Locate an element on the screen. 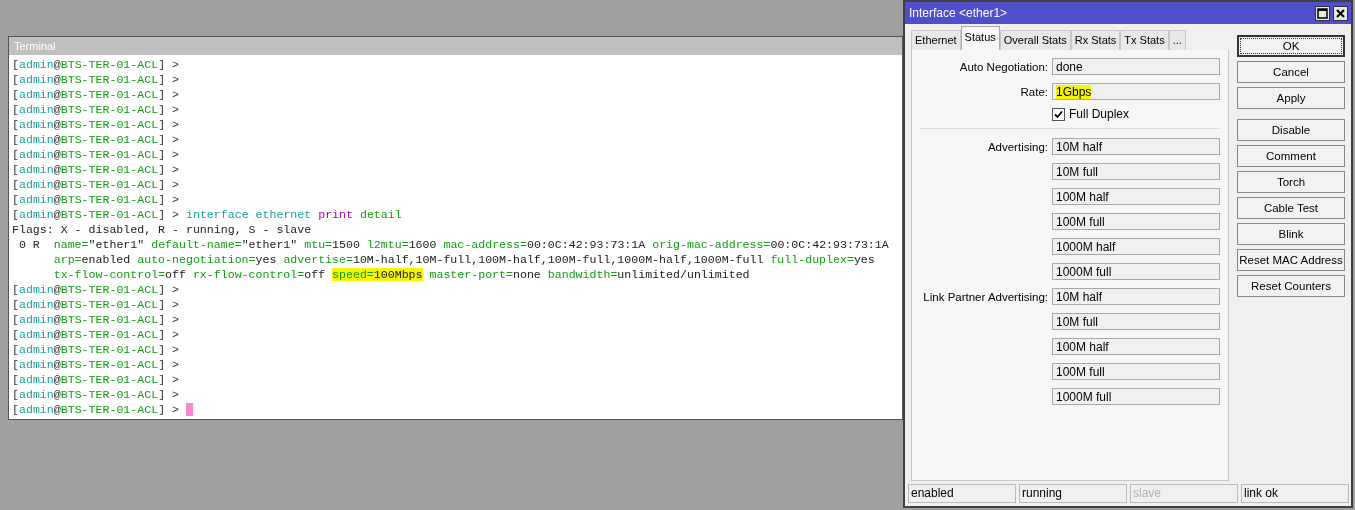 This screenshot has width=1355, height=510. dialog-button: Reset Counters is located at coordinates (1291, 286).